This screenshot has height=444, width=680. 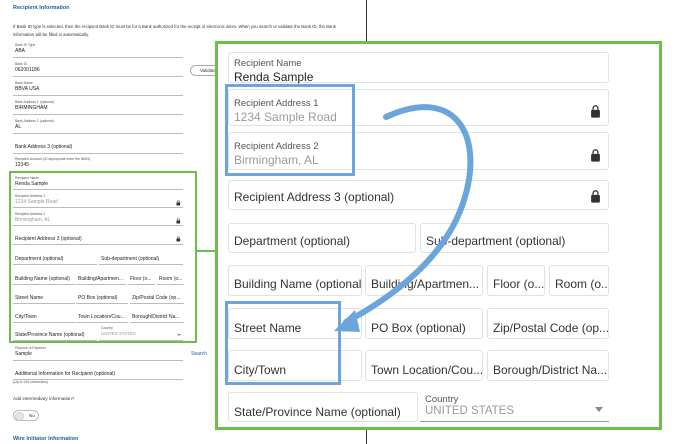 What do you see at coordinates (103, 257) in the screenshot?
I see `small-highlight-box` at bounding box center [103, 257].